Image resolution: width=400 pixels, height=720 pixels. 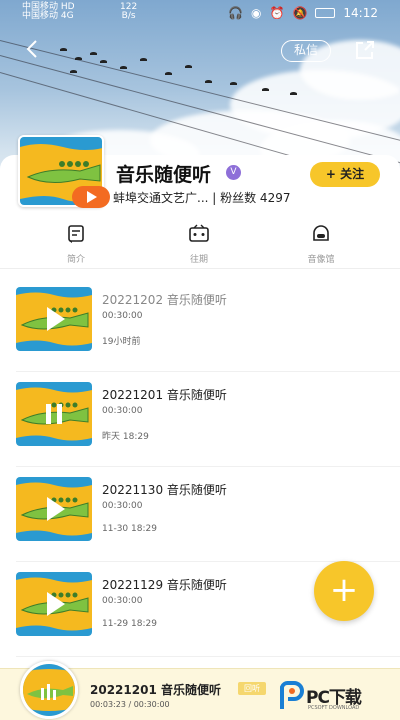 I want to click on back-arrow-icon, so click(x=31, y=49).